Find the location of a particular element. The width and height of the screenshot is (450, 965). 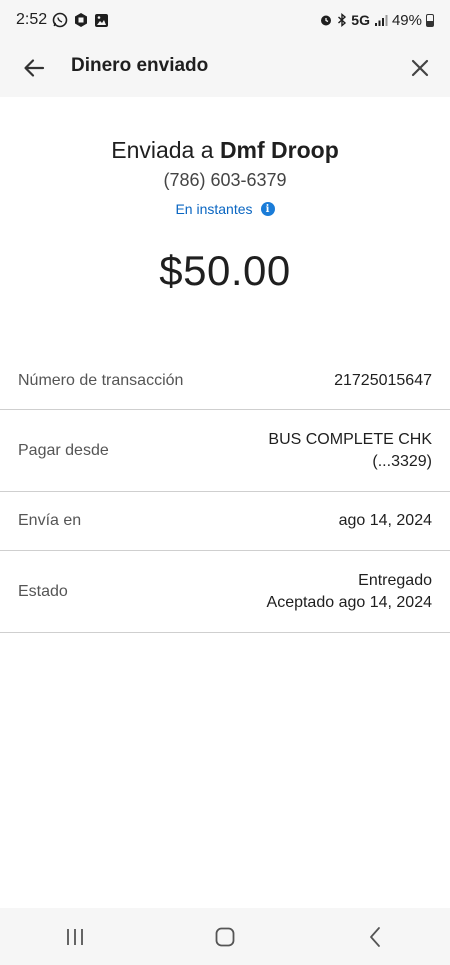

detail-label: Estado is located at coordinates (43, 591).